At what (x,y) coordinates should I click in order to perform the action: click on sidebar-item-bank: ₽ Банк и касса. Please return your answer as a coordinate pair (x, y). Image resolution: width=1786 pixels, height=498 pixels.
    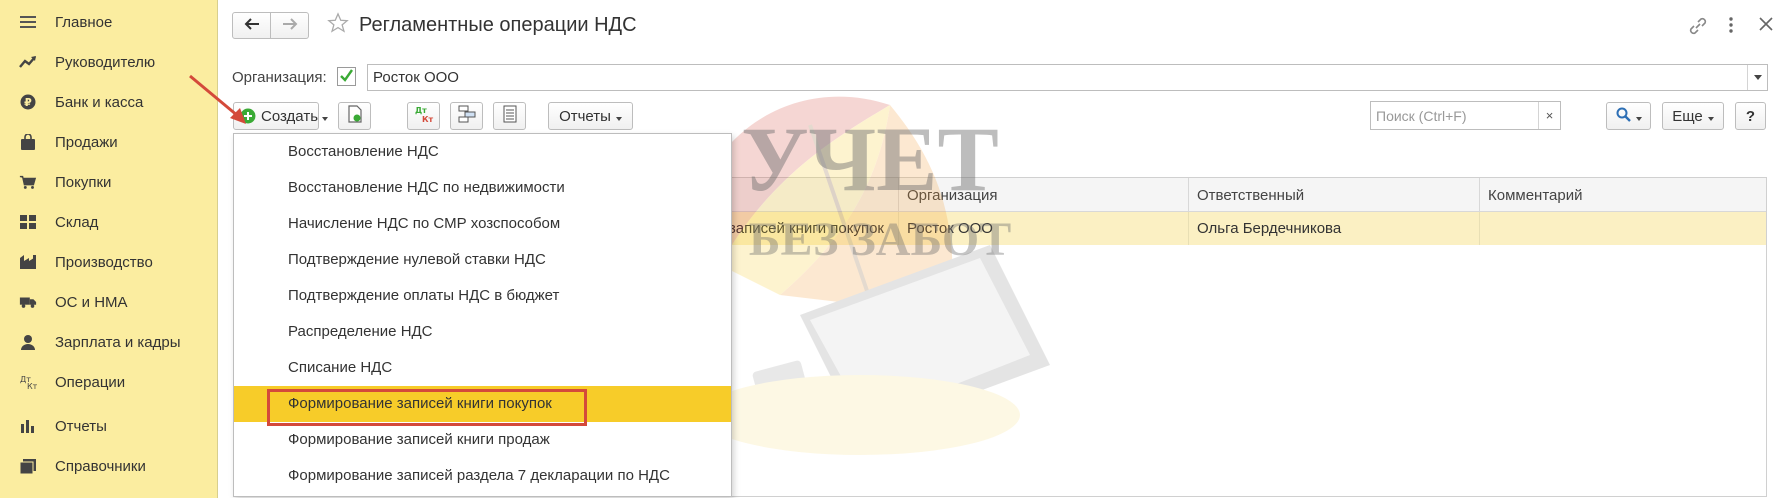
    Looking at the image, I should click on (109, 102).